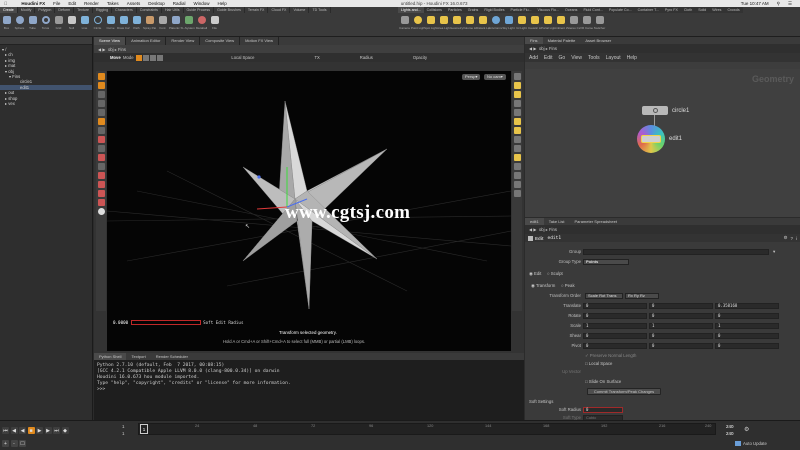  I want to click on edit-radio: ◉ Edit, so click(535, 274).